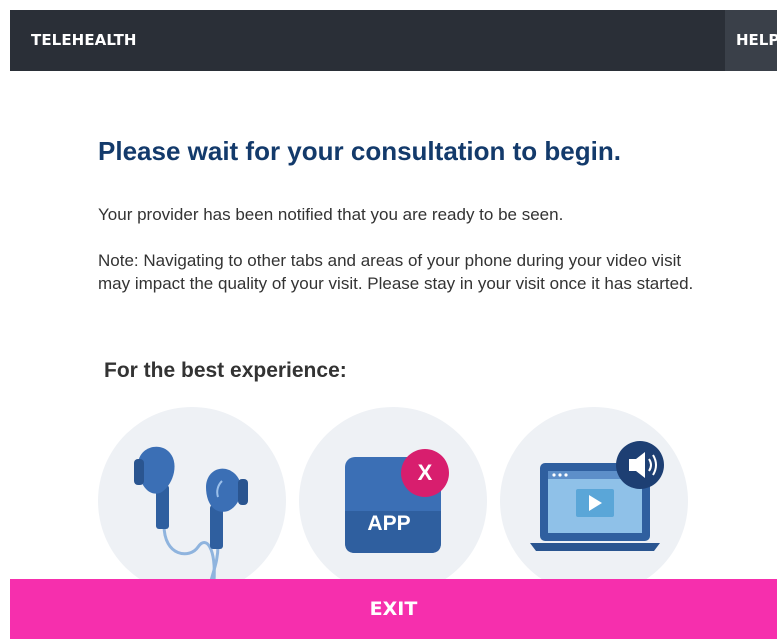 Image resolution: width=777 pixels, height=639 pixels. What do you see at coordinates (389, 523) in the screenshot?
I see `app-label: APP` at bounding box center [389, 523].